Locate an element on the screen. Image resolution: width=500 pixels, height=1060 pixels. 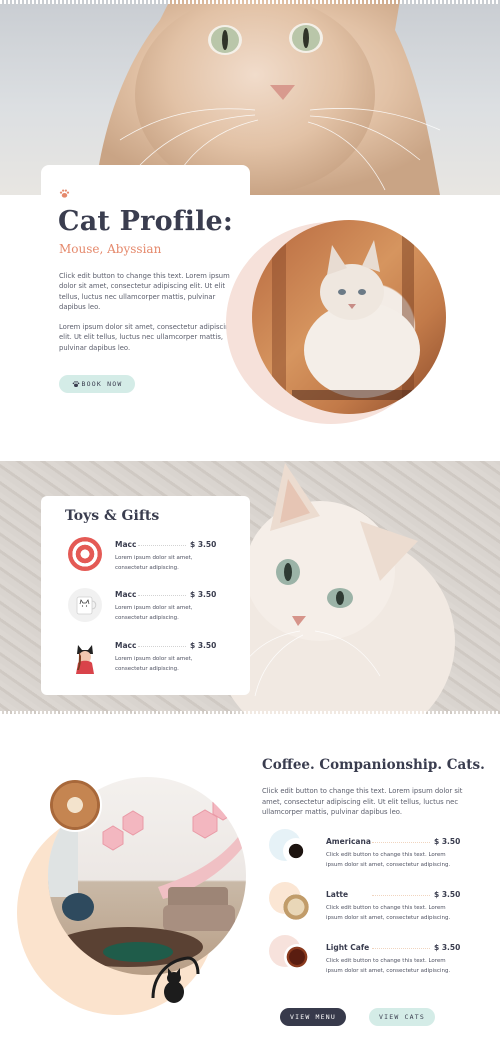
zigzag-edge-top is located at coordinates (250, 2).